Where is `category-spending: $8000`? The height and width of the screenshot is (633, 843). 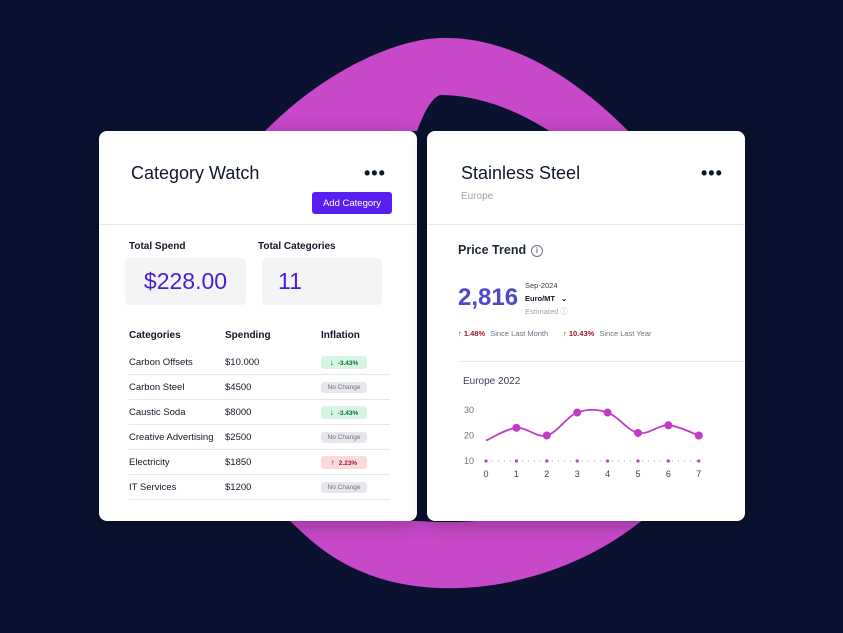
category-spending: $8000 is located at coordinates (273, 412).